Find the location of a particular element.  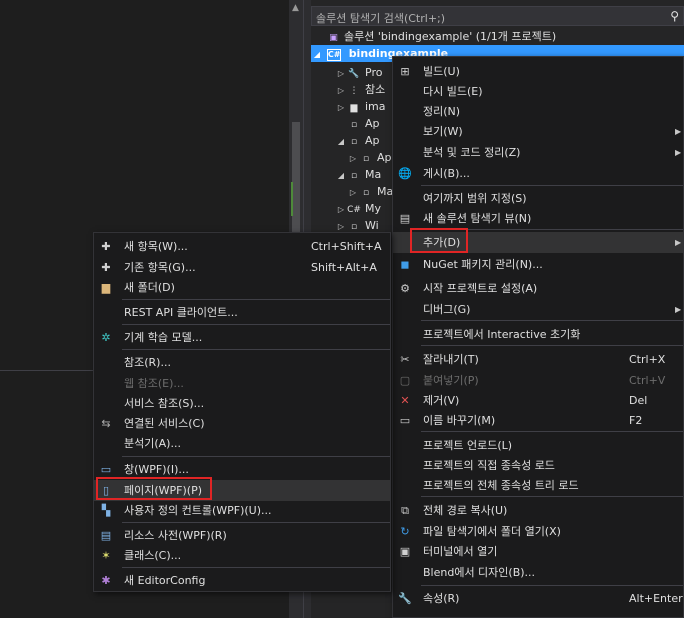

solution-node-label: 솔루션 'bindingexample' (1/1개 프로젝트) is located at coordinates (450, 36).